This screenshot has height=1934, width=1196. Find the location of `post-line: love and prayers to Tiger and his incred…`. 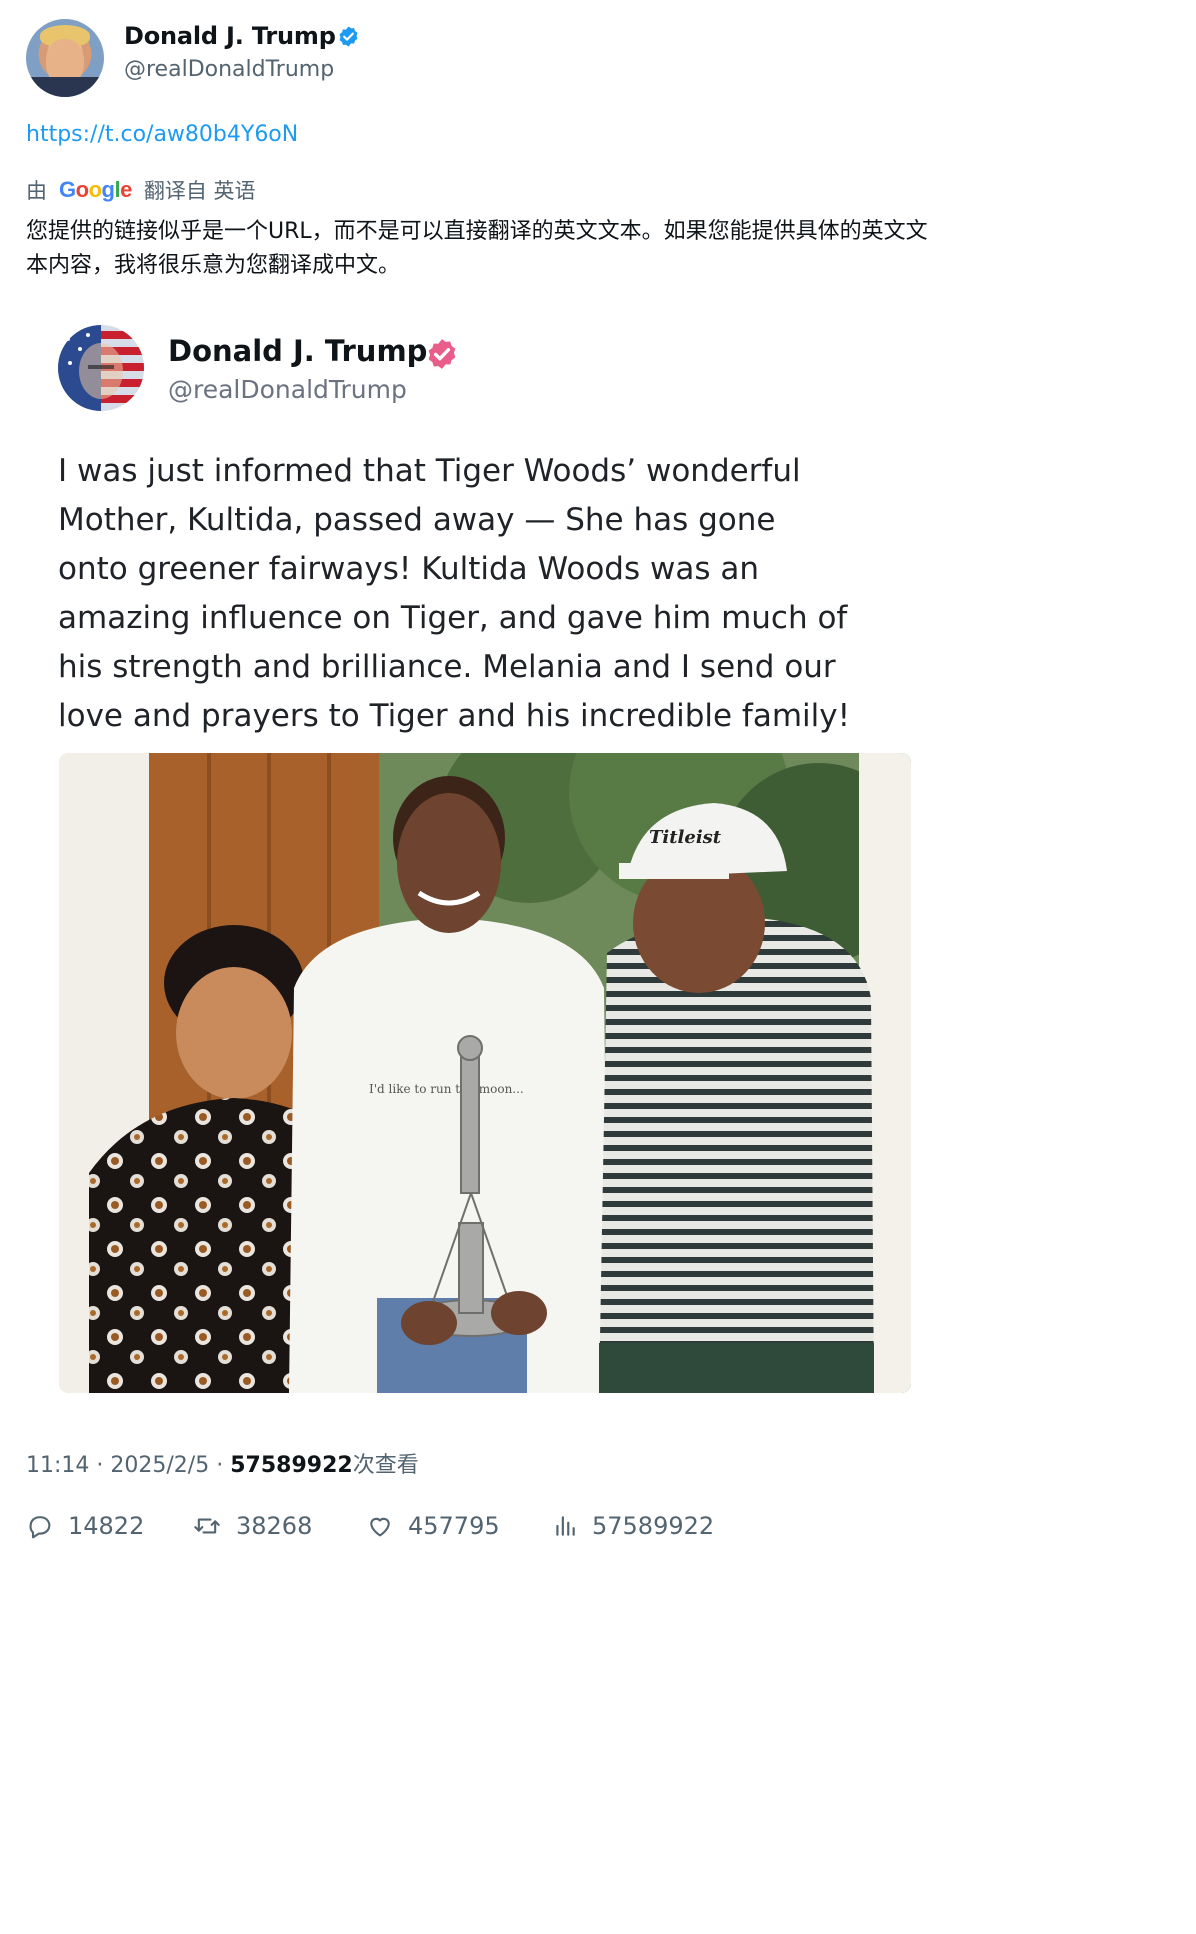

post-line: love and prayers to Tiger and his incred… is located at coordinates (454, 716).